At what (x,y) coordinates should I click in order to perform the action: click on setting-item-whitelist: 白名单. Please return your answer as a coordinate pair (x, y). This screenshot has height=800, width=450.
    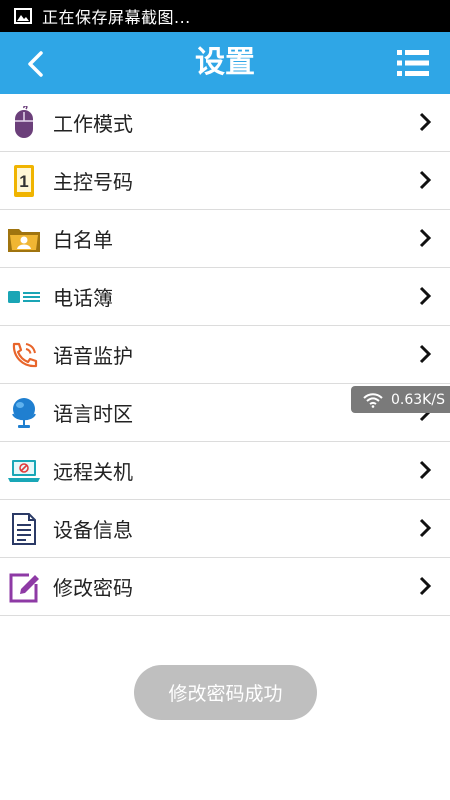
    Looking at the image, I should click on (225, 239).